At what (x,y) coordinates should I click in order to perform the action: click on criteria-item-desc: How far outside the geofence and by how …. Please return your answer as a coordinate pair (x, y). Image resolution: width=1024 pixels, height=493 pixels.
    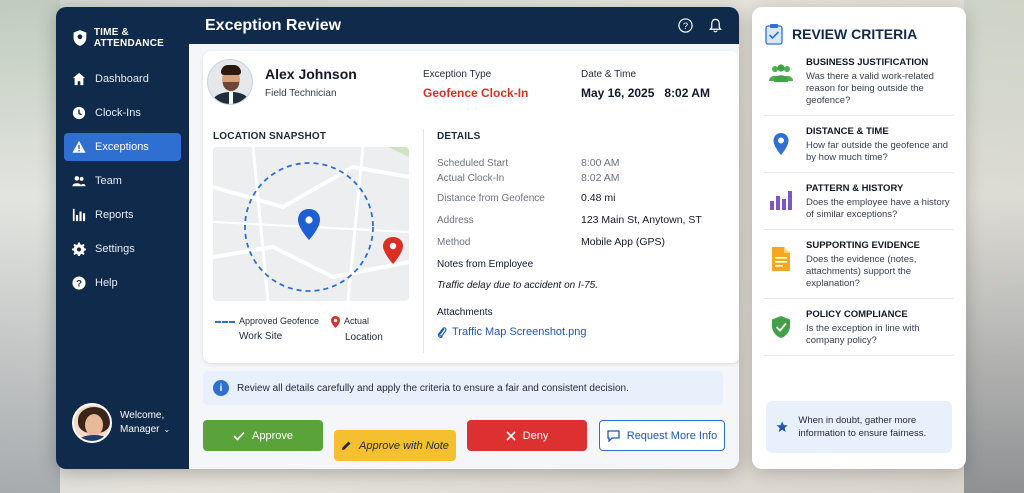
    Looking at the image, I should click on (877, 151).